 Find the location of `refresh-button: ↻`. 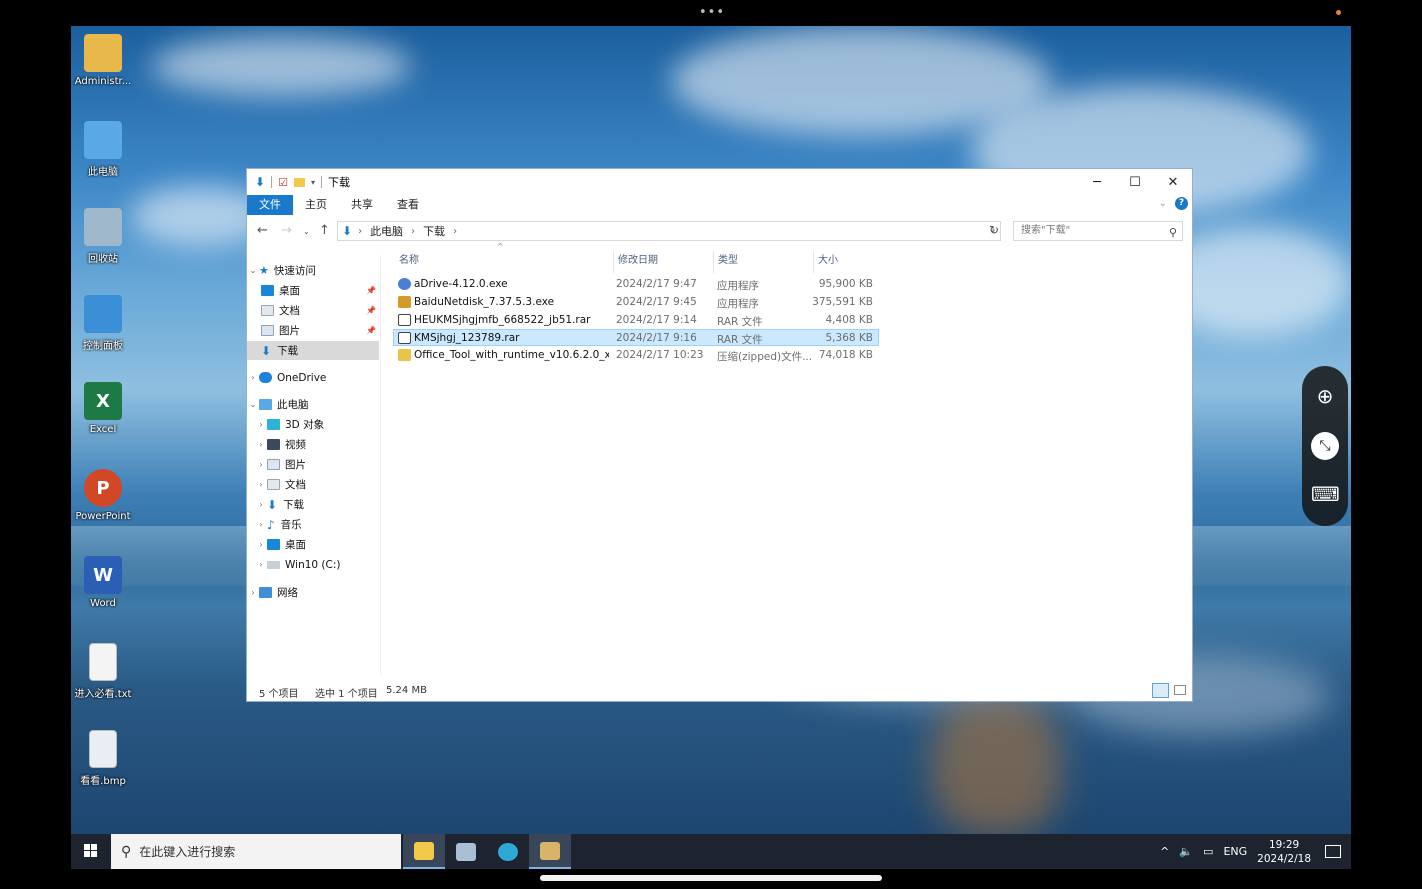

refresh-button: ↻ is located at coordinates (994, 230).